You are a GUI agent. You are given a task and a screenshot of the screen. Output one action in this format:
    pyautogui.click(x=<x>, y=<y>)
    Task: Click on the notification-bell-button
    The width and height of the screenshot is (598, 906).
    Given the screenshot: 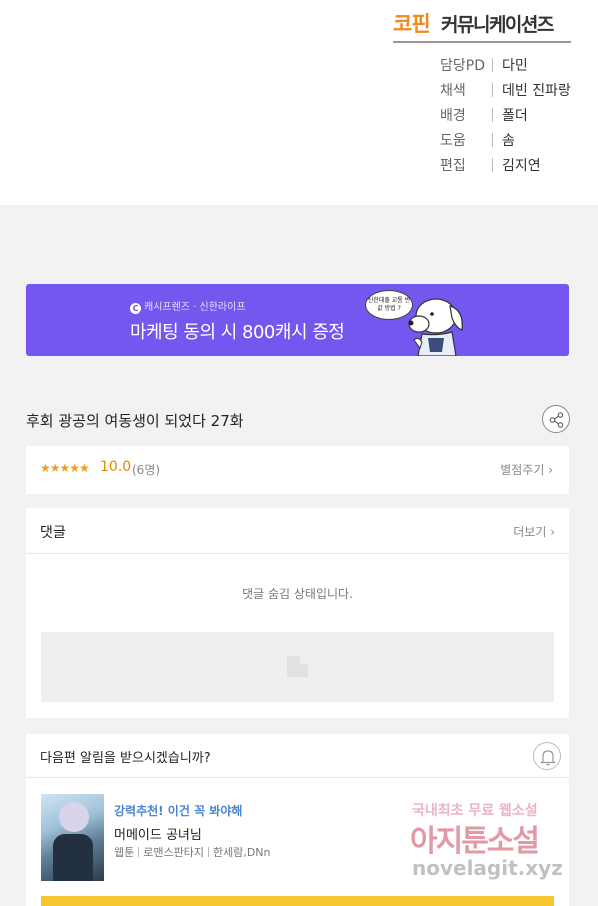 What is the action you would take?
    pyautogui.click(x=547, y=756)
    